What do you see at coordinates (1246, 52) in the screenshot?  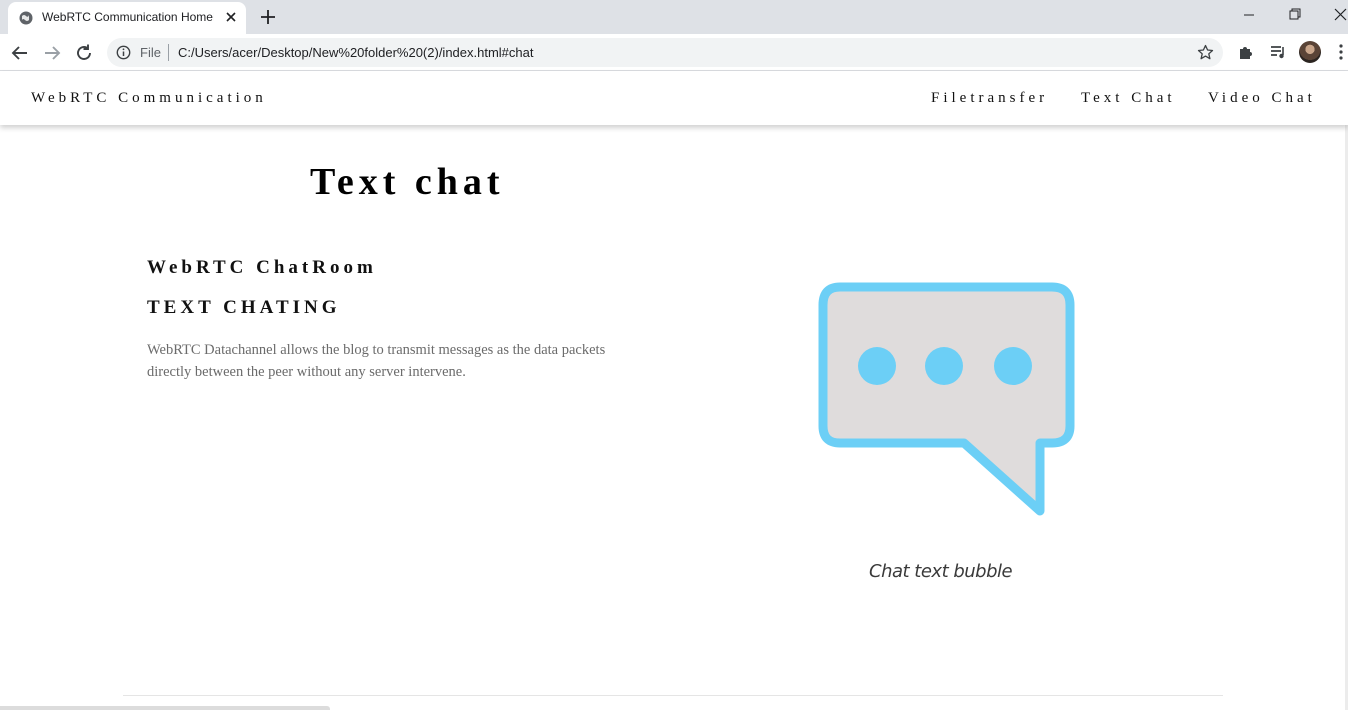 I see `extensions-puzzle-icon` at bounding box center [1246, 52].